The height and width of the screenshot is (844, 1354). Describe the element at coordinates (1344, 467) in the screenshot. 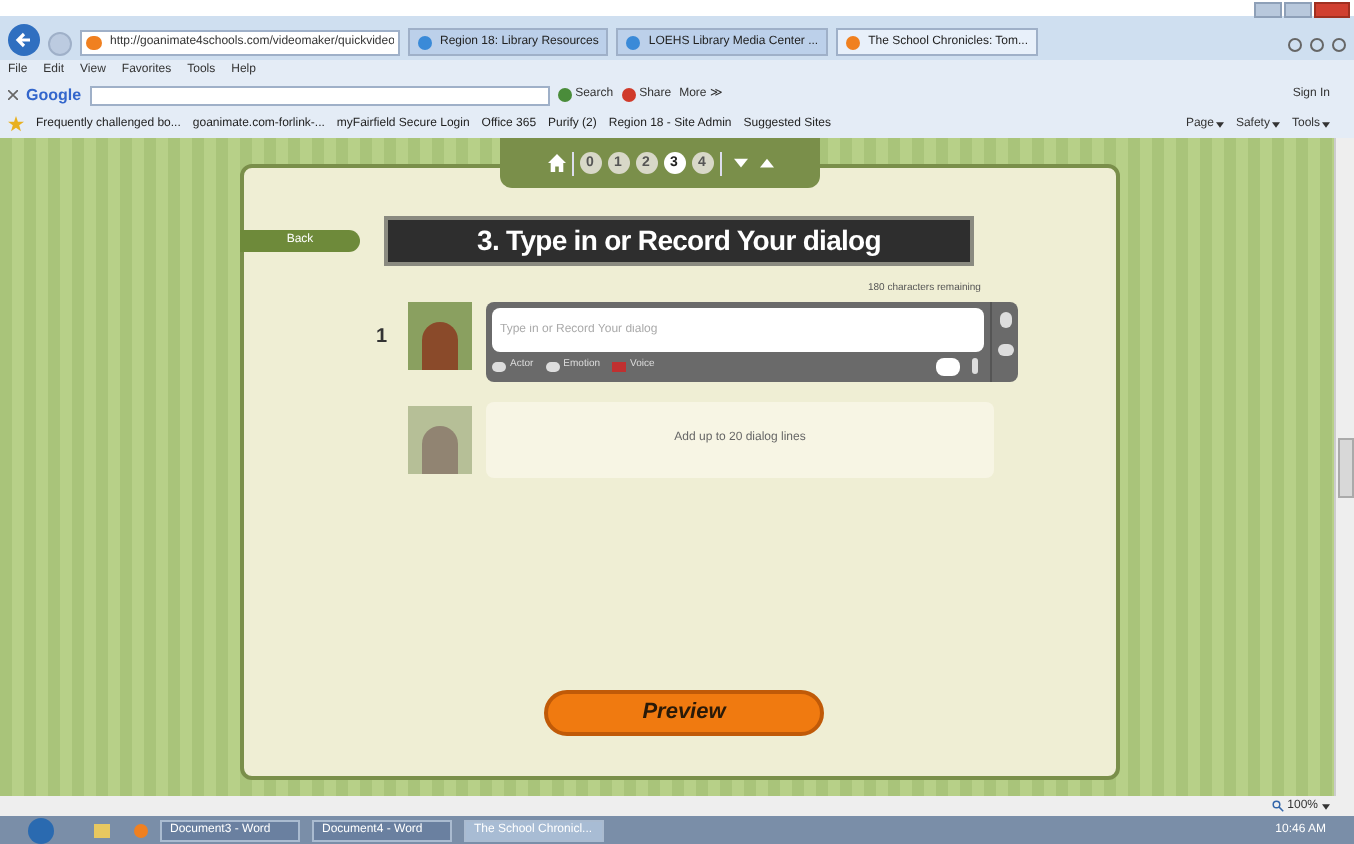

I see `scrollbar` at that location.